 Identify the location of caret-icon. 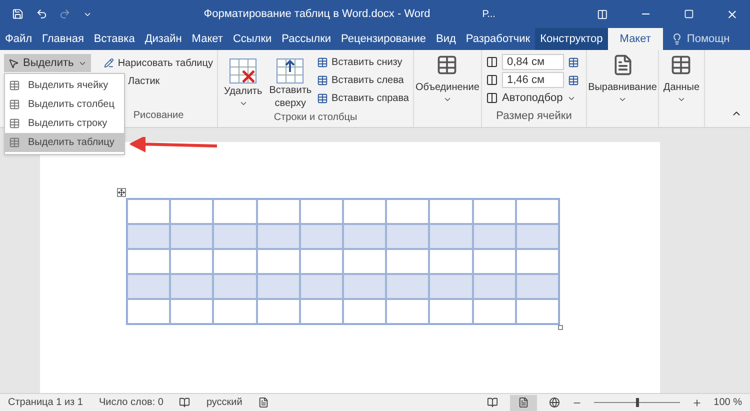
(243, 103).